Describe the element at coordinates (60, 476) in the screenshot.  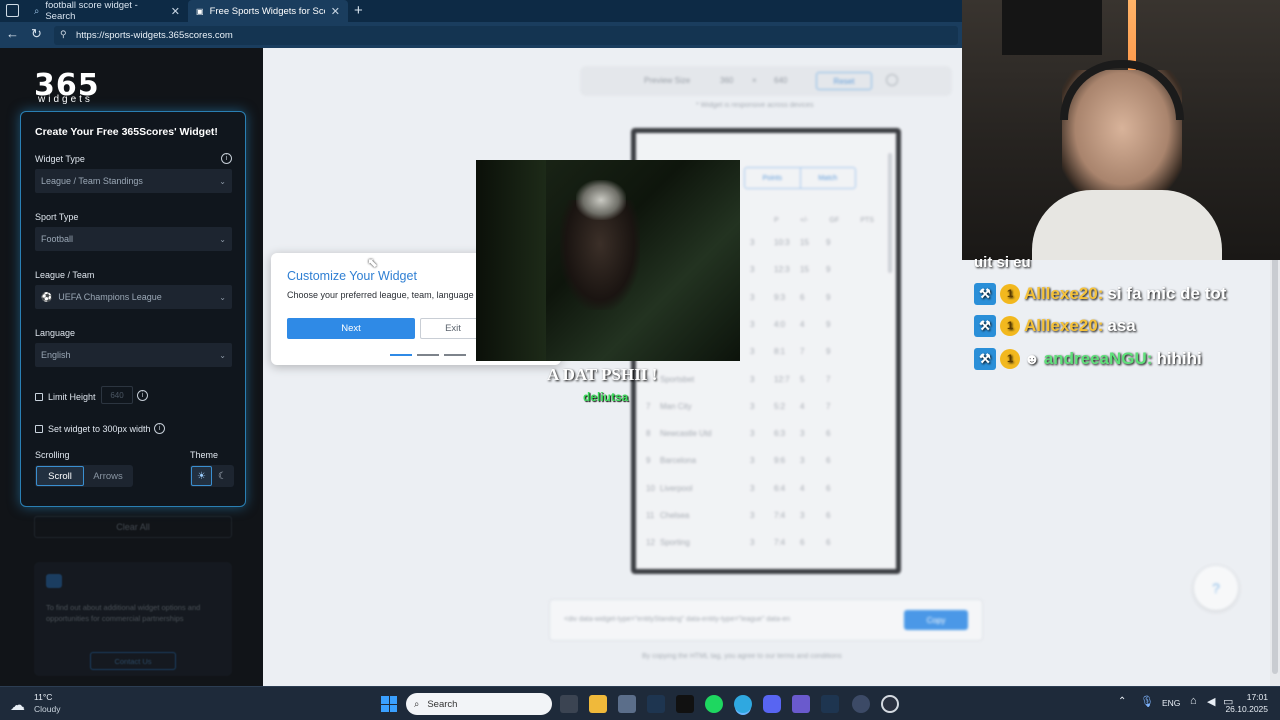
I see `scroll-option: Scroll` at that location.